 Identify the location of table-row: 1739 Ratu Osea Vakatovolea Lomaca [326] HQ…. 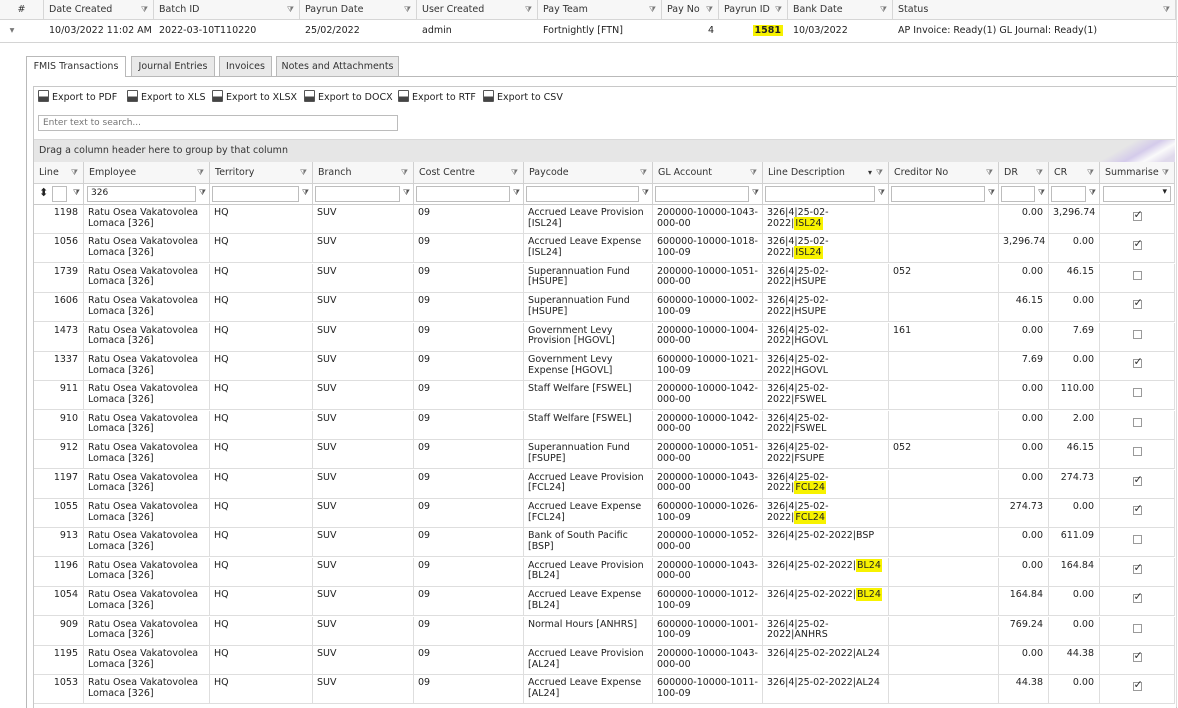
(604, 278).